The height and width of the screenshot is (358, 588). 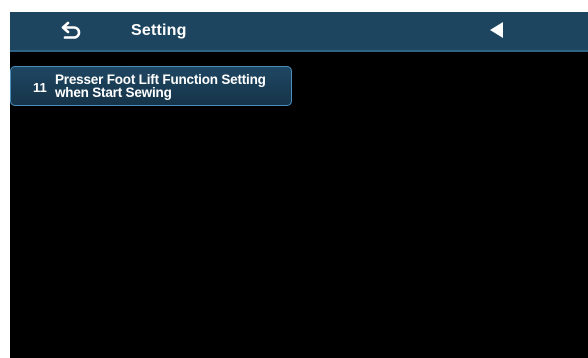 I want to click on prev-page-button, so click(x=497, y=32).